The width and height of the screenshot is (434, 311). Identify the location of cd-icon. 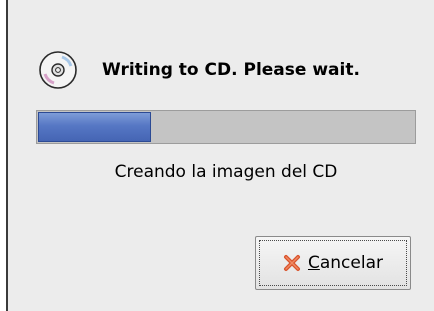
(58, 70).